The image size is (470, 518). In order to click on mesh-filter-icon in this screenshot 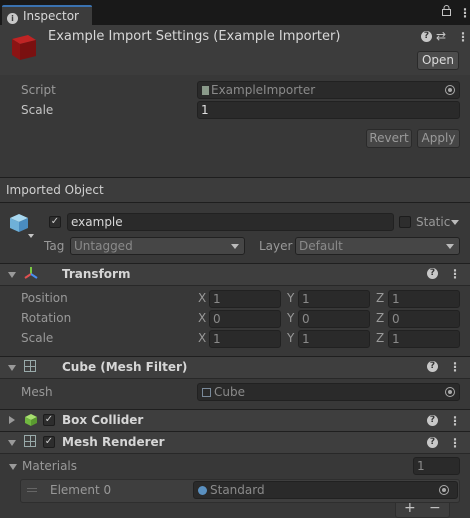, I will do `click(30, 366)`.